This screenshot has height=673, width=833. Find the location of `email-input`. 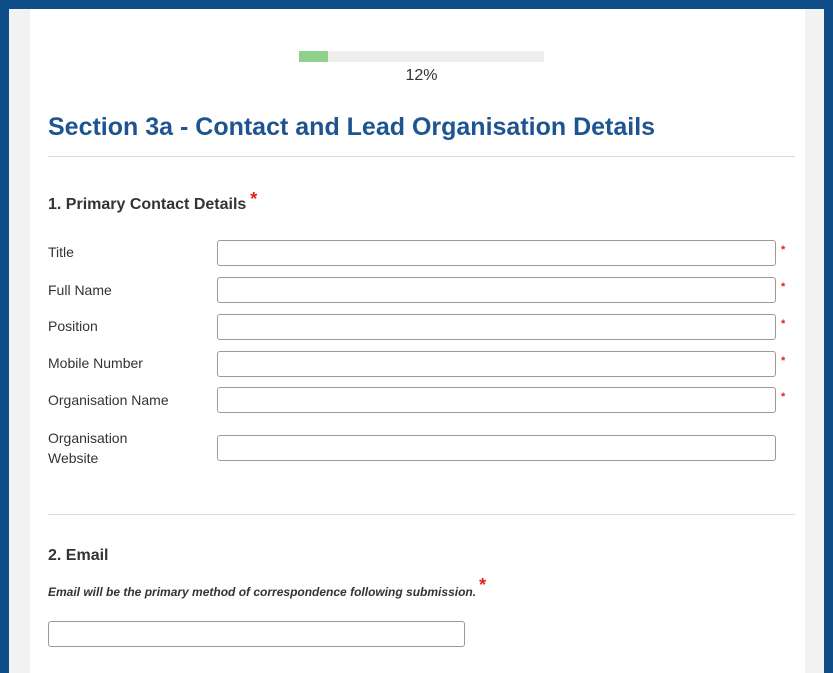

email-input is located at coordinates (256, 634).